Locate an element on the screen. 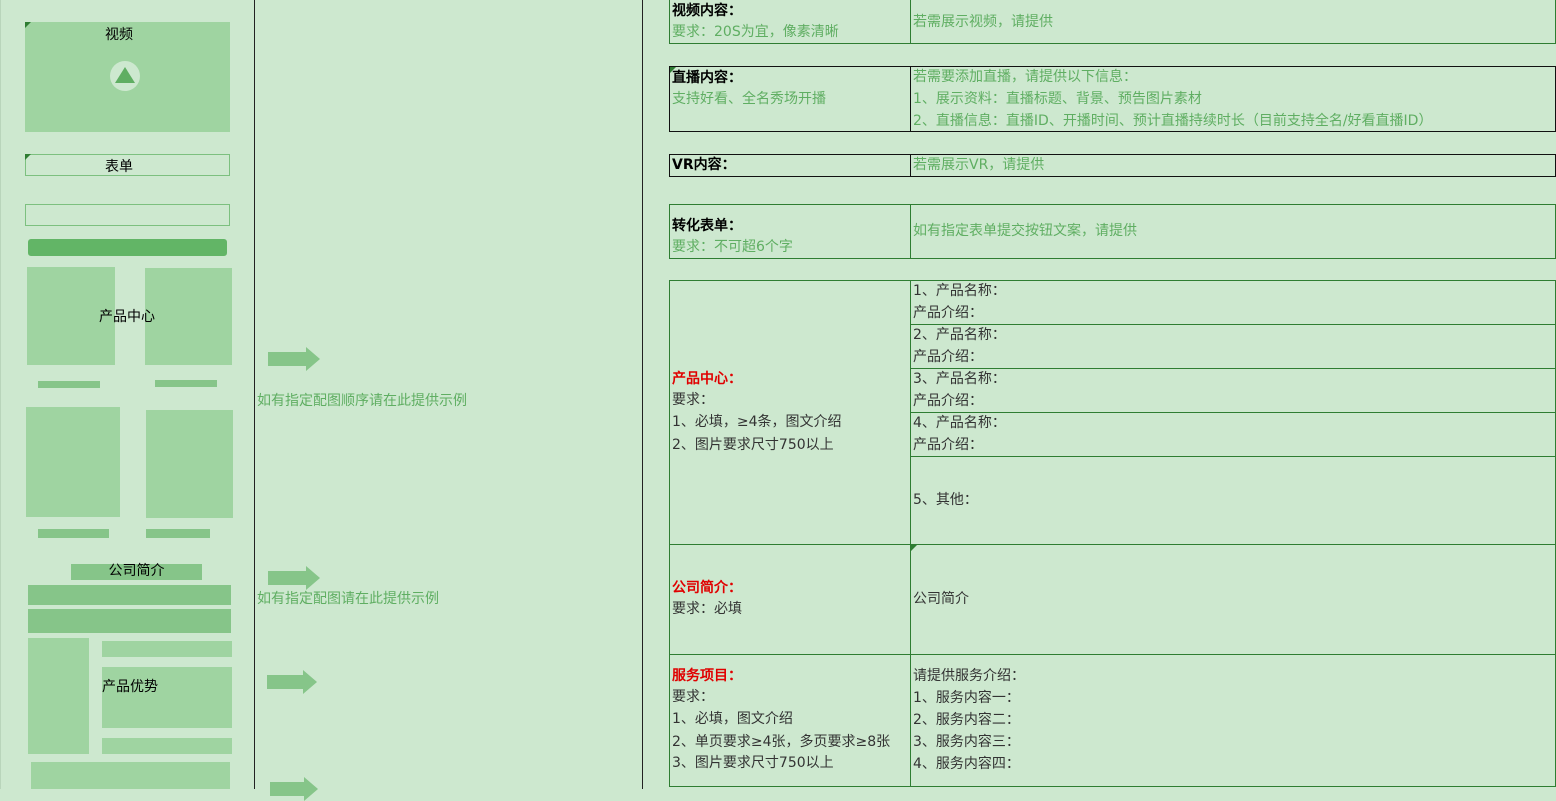 This screenshot has width=1556, height=801. bottom-block is located at coordinates (130, 775).